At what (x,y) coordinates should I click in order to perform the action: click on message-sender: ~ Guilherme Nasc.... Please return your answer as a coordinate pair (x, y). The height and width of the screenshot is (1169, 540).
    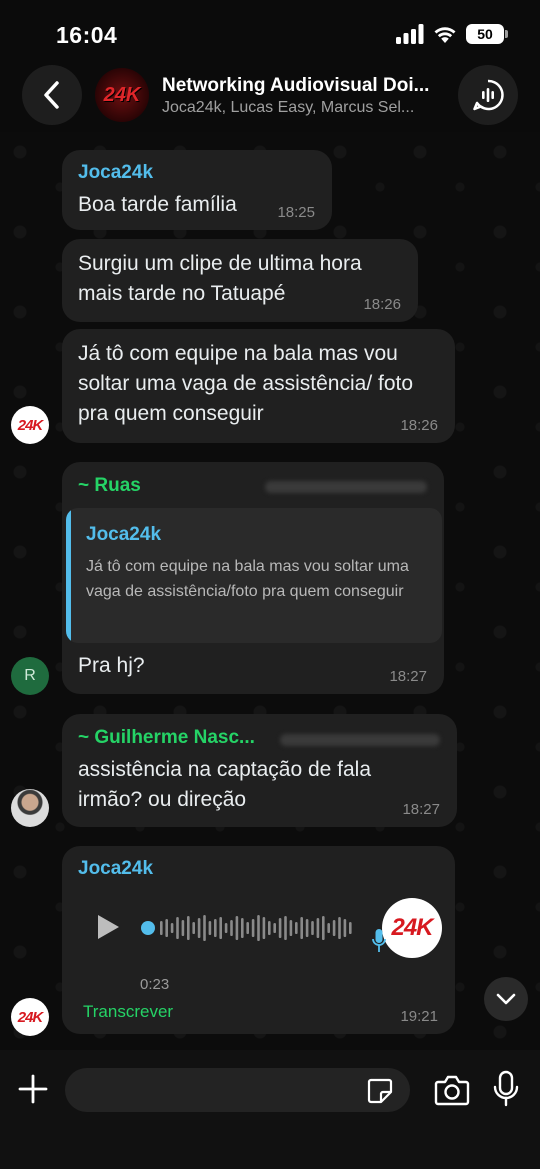
    Looking at the image, I should click on (166, 737).